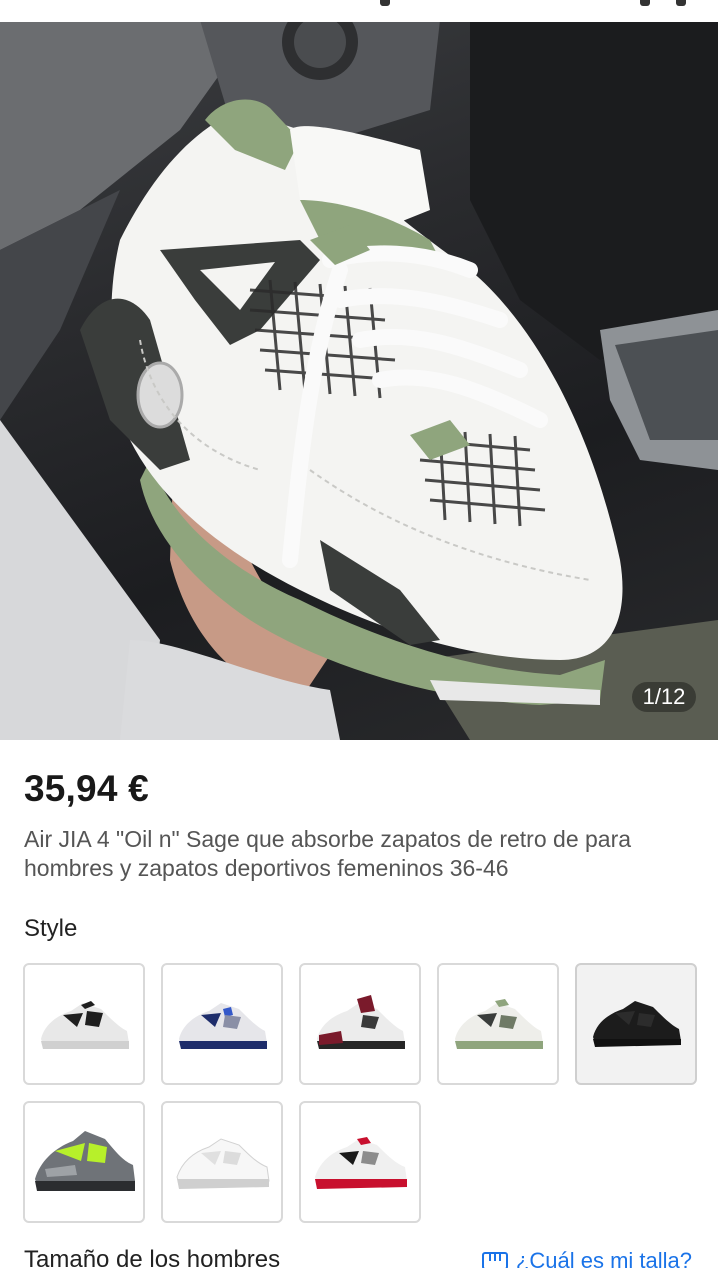  I want to click on product-price: 35,94 €, so click(86, 788).